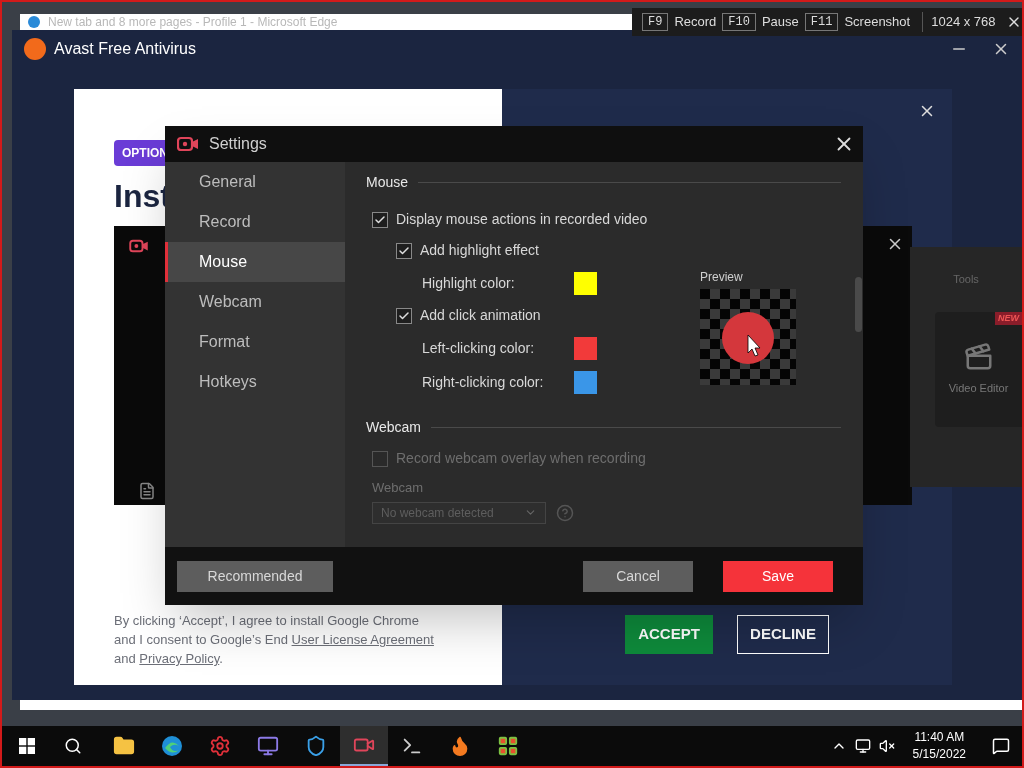 The width and height of the screenshot is (1024, 768). What do you see at coordinates (862, 746) in the screenshot?
I see `network-icon` at bounding box center [862, 746].